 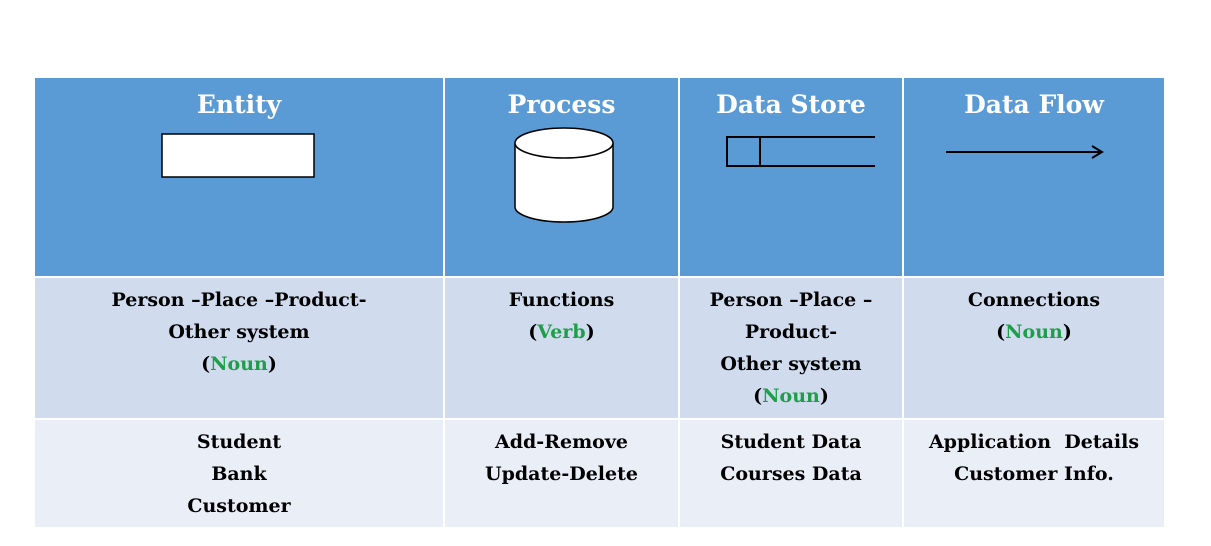 I want to click on entity-example: Bank, so click(x=239, y=474).